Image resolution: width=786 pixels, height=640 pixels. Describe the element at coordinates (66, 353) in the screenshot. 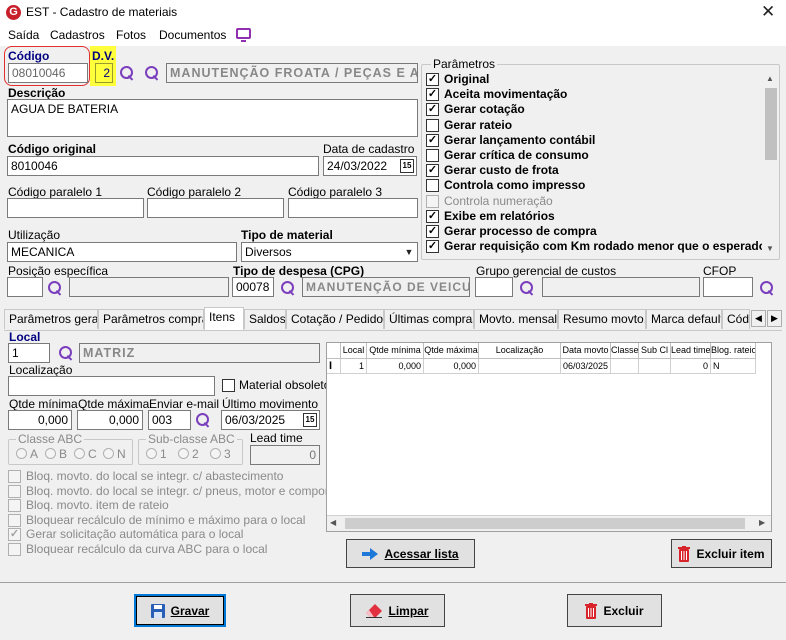

I see `search-local-icon` at that location.